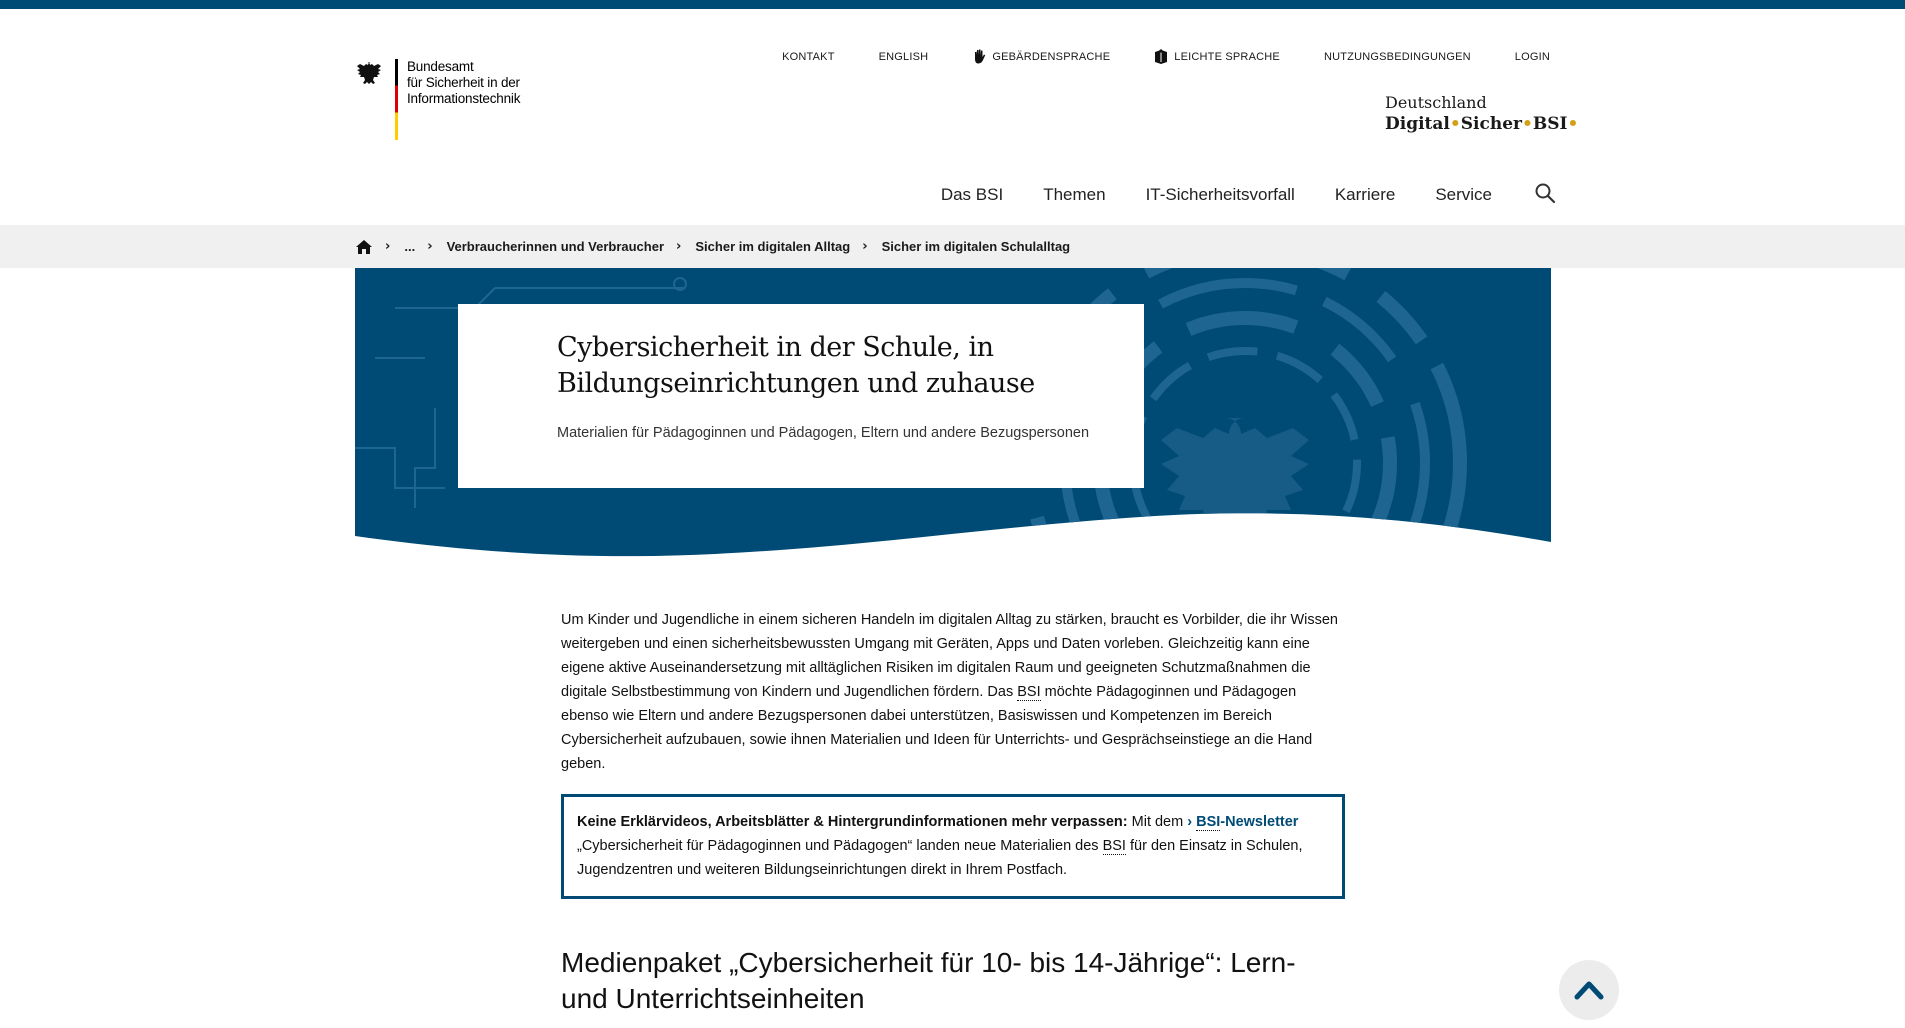  What do you see at coordinates (1041, 56) in the screenshot?
I see `util-link-gebaerdensprache: GEBÄRDENSPRACHE` at bounding box center [1041, 56].